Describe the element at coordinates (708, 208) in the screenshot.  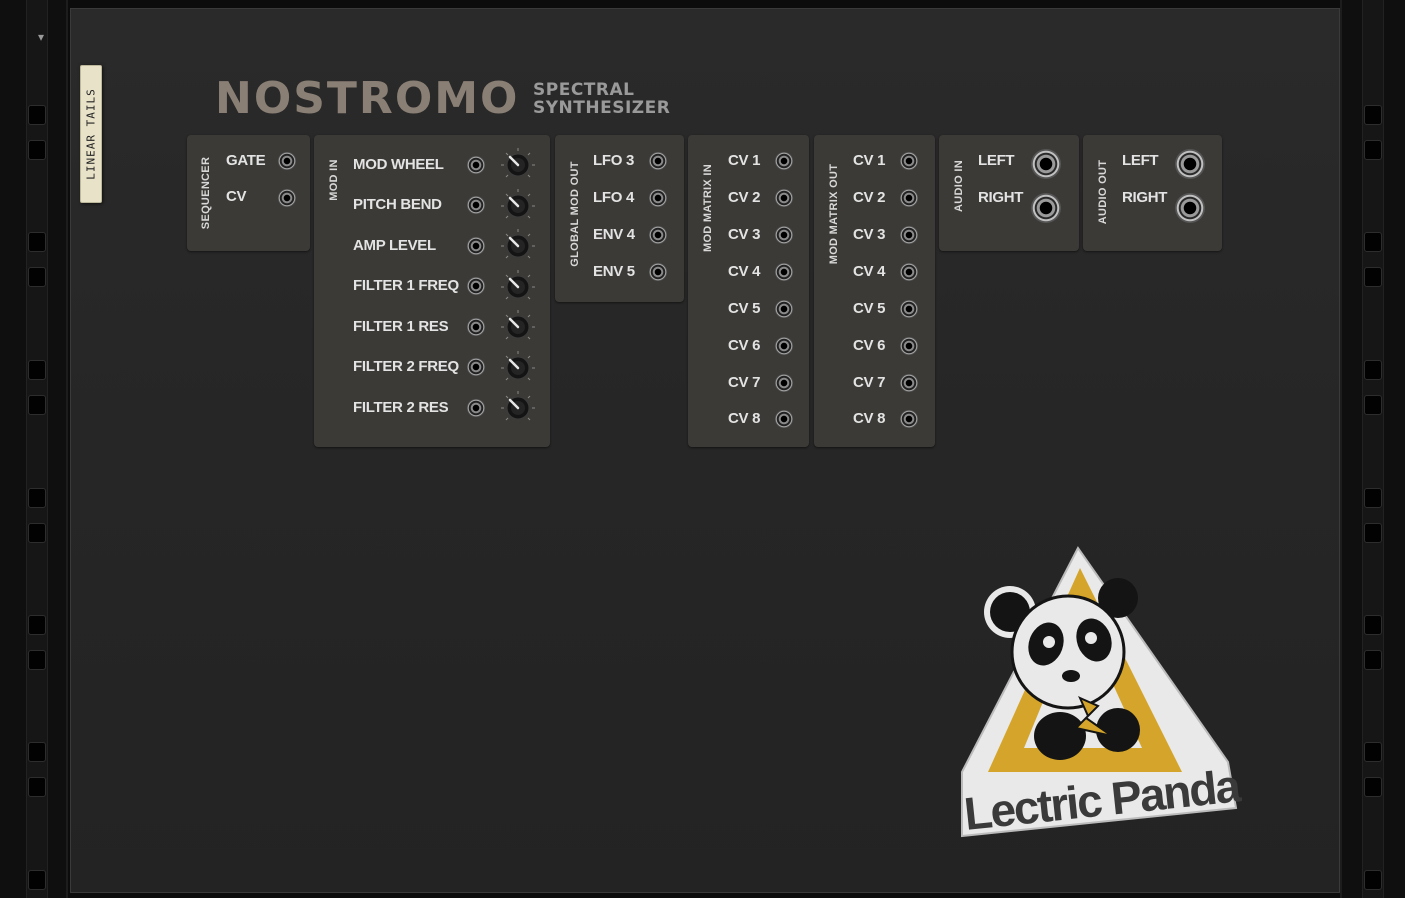
I see `mod-matrix-in-title: MOD MATRIX IN` at that location.